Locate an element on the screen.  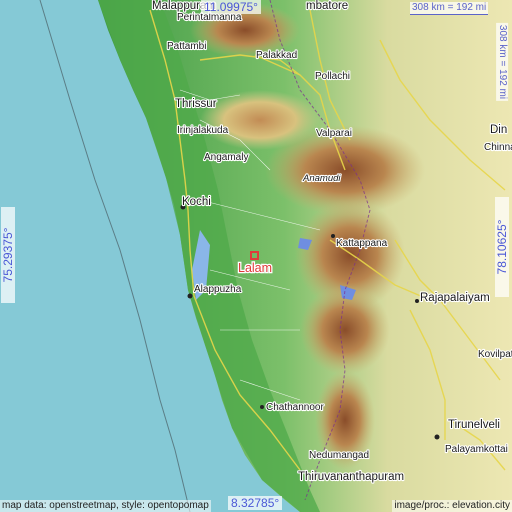
scale-bar-vertical: 308 km = 192 mi is located at coordinates (502, 62).